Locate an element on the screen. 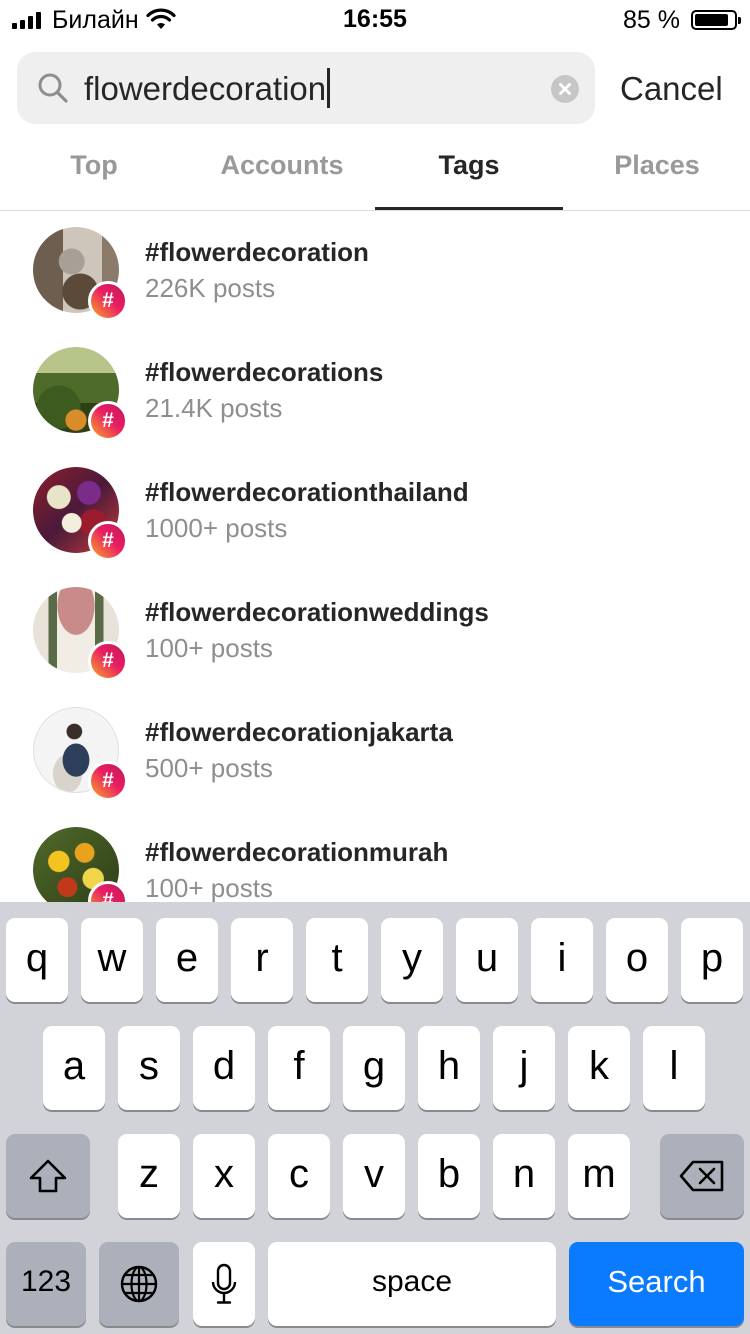 The image size is (750, 1334). key-l: l is located at coordinates (674, 1068).